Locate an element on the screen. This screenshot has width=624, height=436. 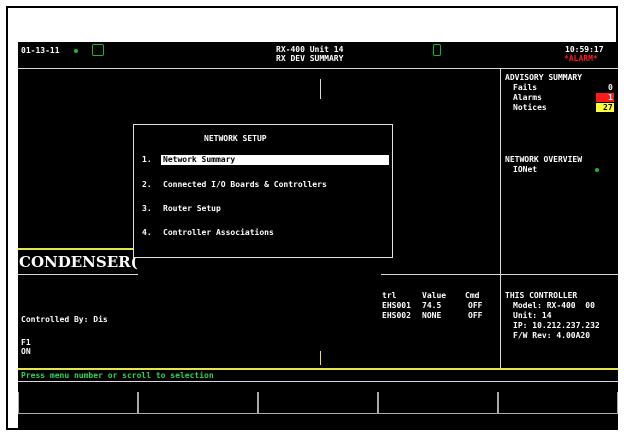
header-divider is located at coordinates (318, 68).